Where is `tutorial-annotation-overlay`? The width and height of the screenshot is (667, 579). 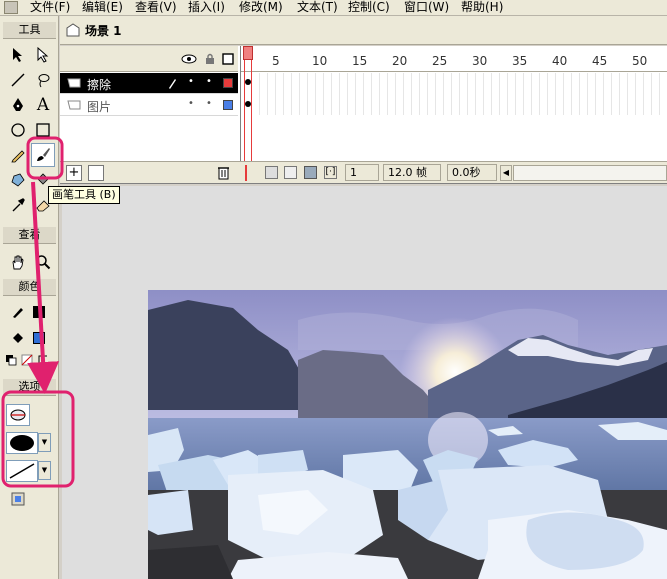
tutorial-annotation-overlay is located at coordinates (38, 312).